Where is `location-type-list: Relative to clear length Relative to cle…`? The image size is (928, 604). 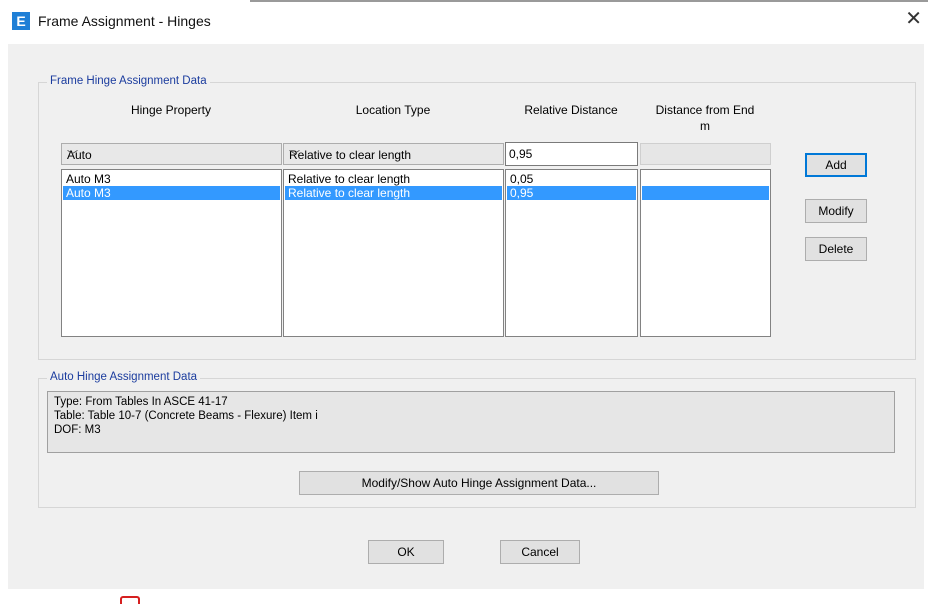
location-type-list: Relative to clear length Relative to cle… is located at coordinates (393, 253).